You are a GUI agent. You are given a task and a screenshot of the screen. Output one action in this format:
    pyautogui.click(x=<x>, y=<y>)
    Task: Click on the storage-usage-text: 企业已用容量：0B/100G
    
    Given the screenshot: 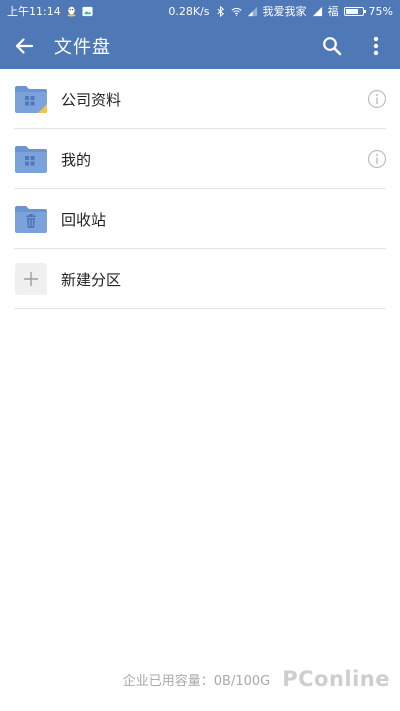 What is the action you would take?
    pyautogui.click(x=196, y=681)
    